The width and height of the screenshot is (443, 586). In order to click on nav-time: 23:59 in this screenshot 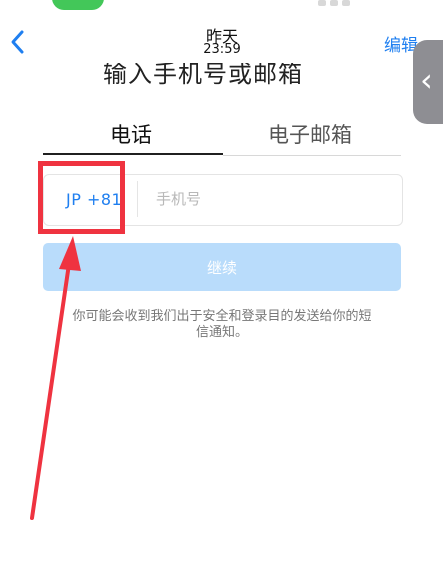, I will do `click(222, 49)`.